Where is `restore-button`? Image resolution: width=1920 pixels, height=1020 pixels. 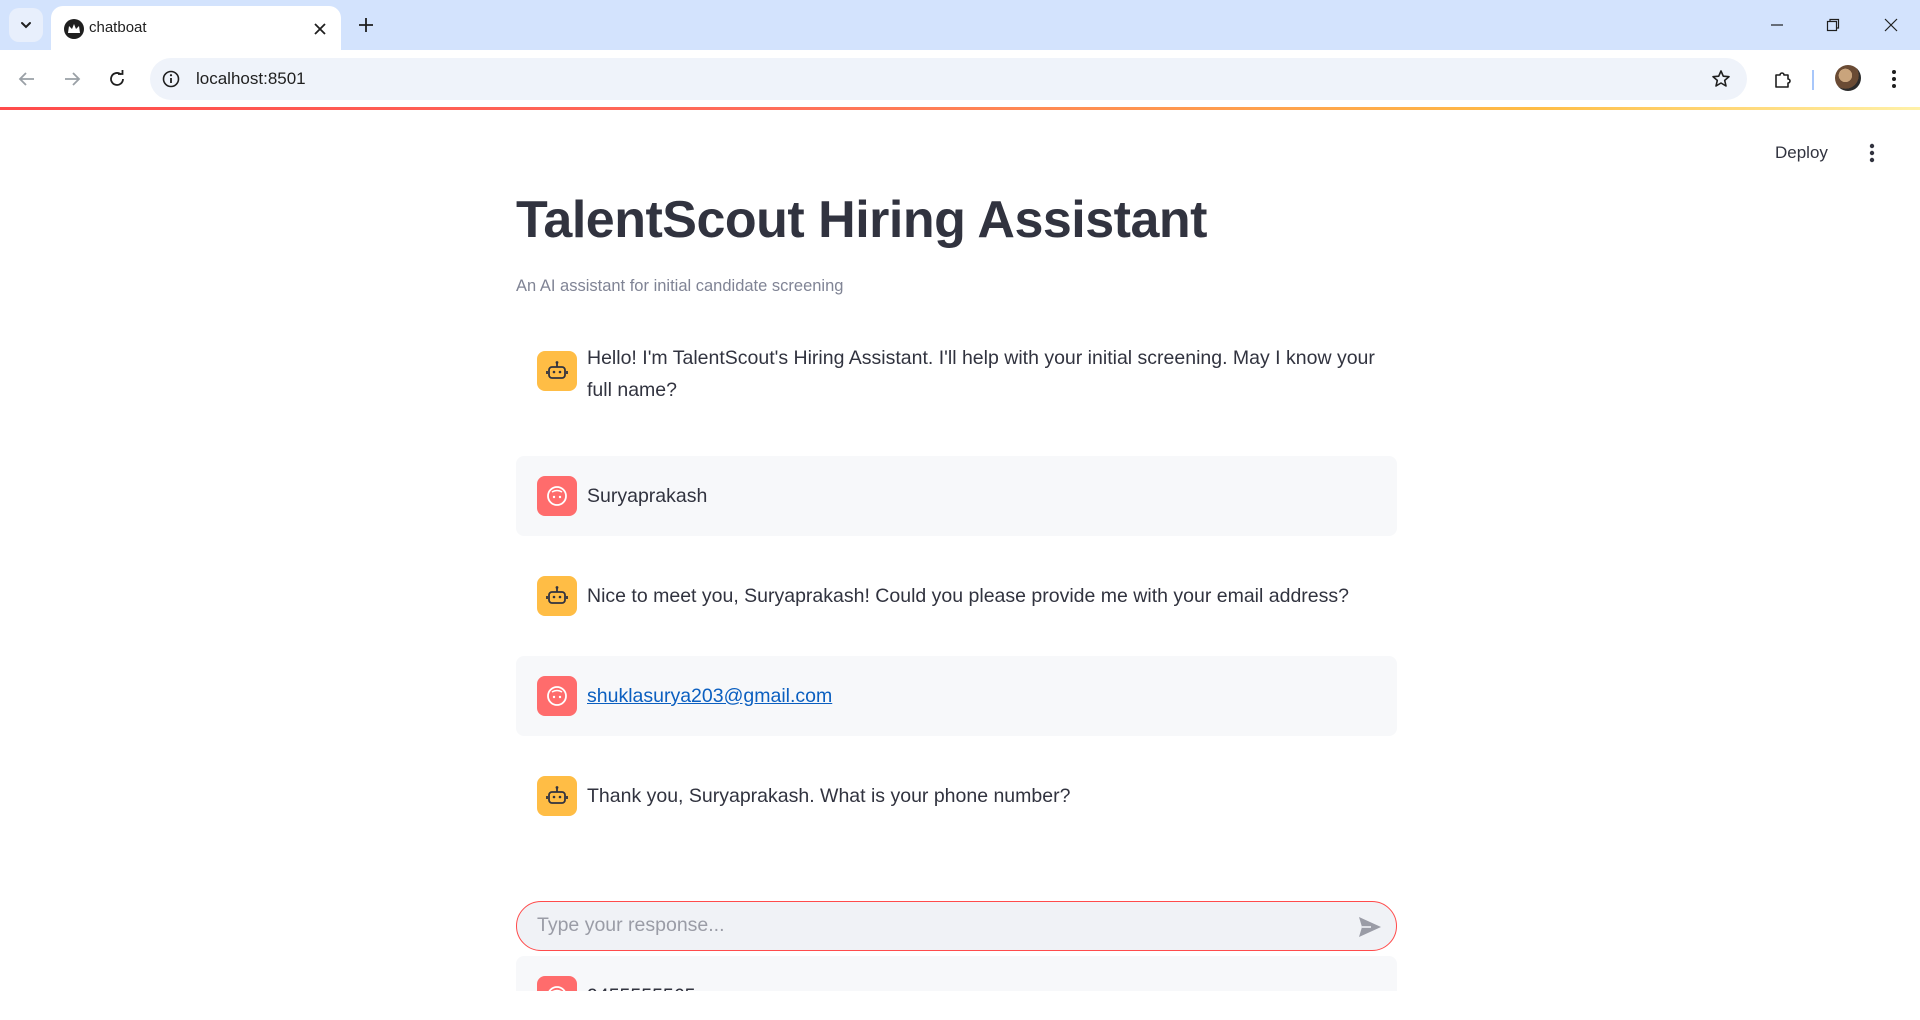 restore-button is located at coordinates (1833, 25).